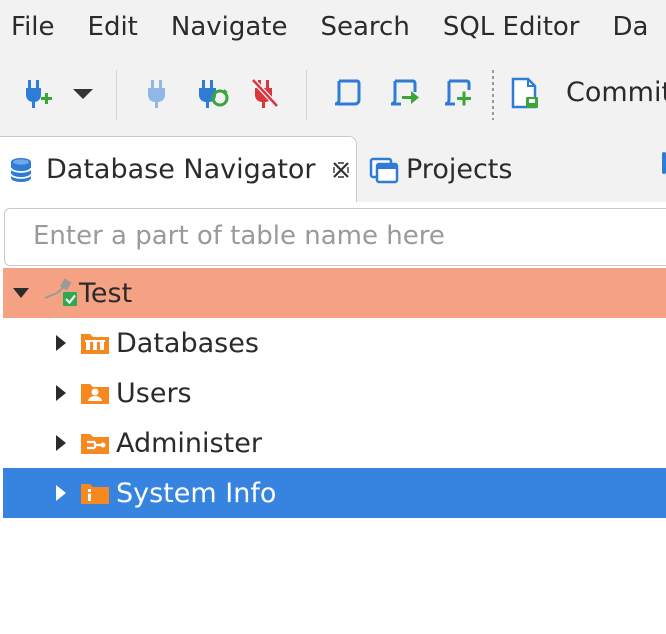 Image resolution: width=666 pixels, height=634 pixels. I want to click on table-filter-box, so click(335, 237).